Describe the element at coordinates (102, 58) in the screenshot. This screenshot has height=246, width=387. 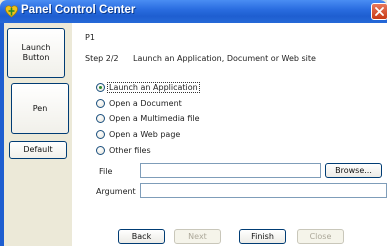
I see `step-indicator: Step 2/2` at that location.